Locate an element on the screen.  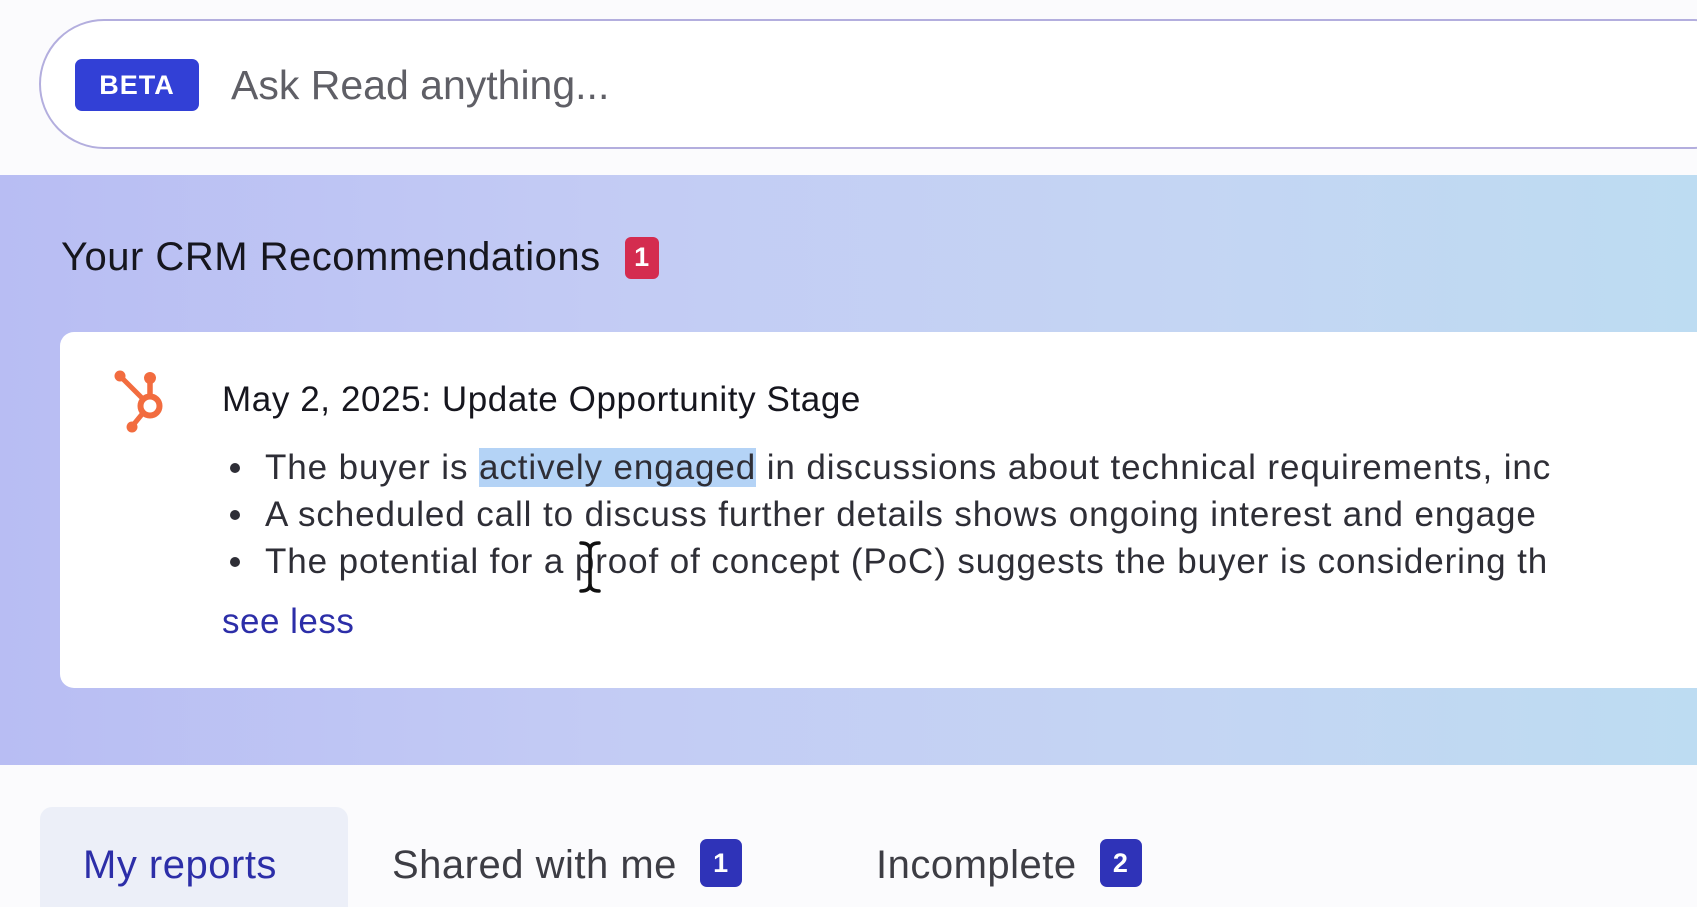
tab-label: Incomplete is located at coordinates (976, 865).